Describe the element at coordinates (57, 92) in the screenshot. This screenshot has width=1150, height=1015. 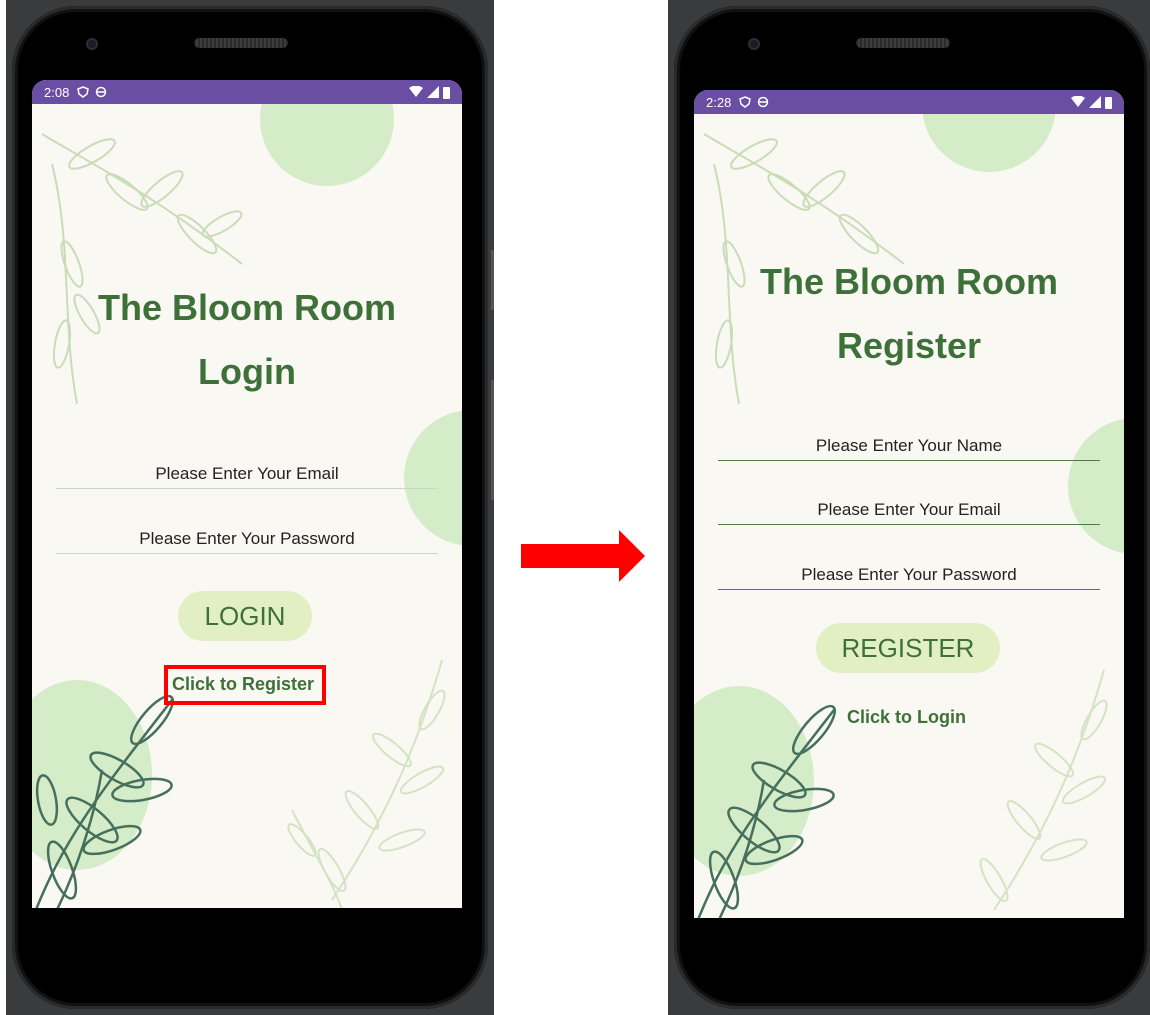
I see `status-time: 2:08` at that location.